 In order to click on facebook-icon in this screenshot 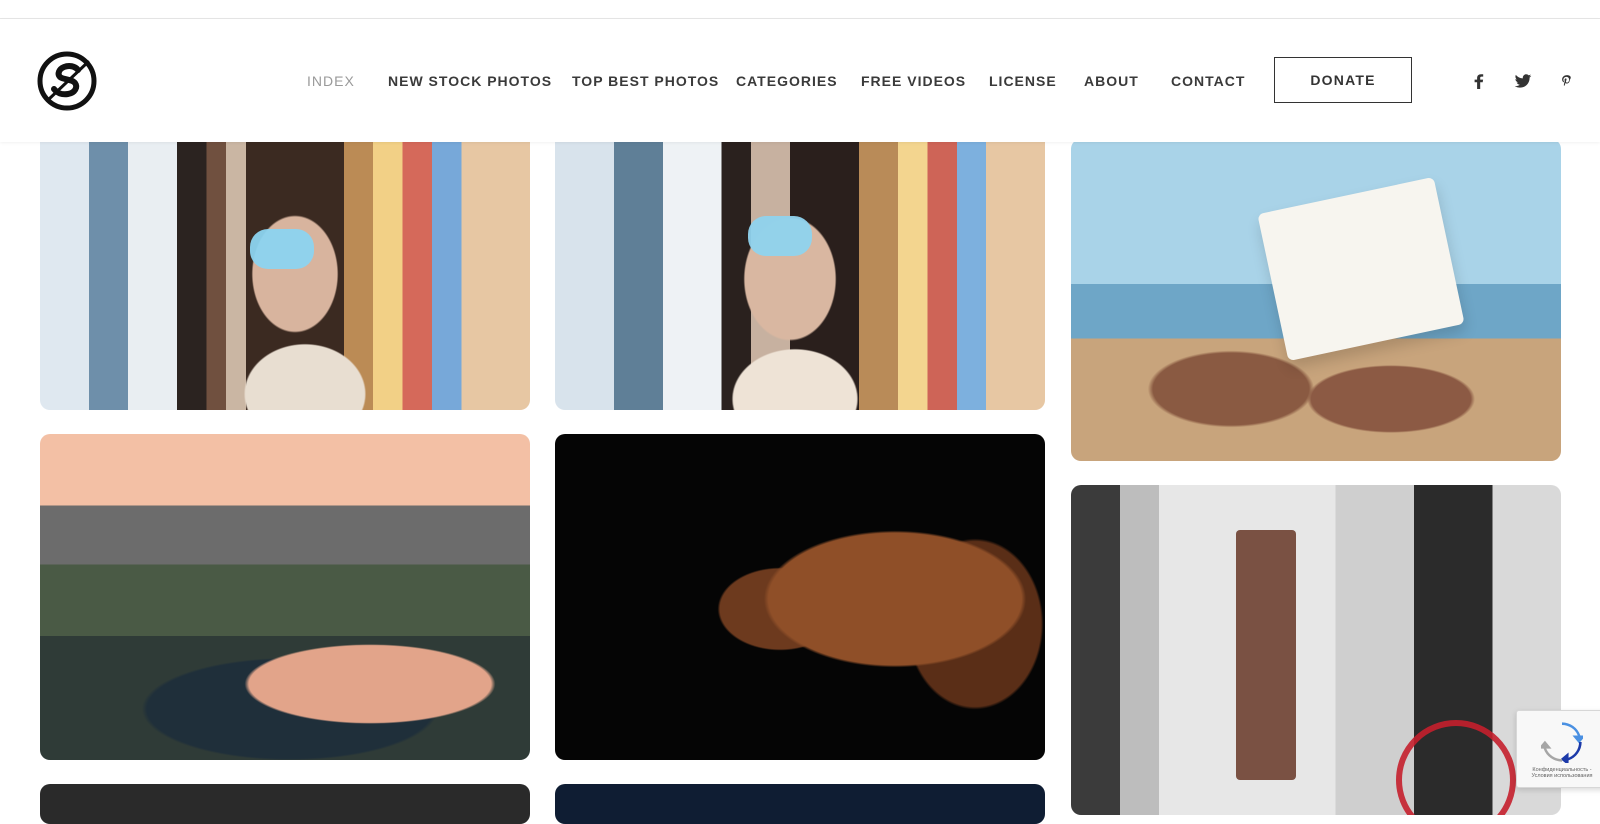, I will do `click(1479, 81)`.